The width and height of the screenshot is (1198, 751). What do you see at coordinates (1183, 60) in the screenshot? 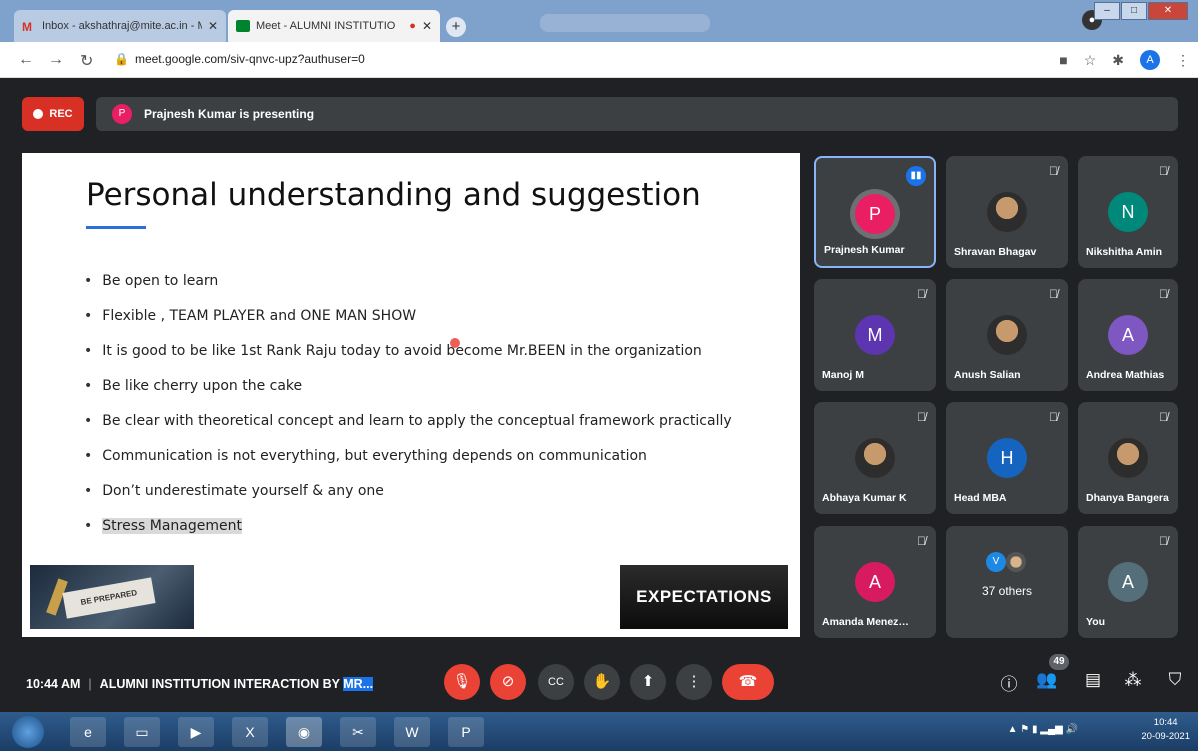
I see `more-menu-icon: ⋮` at bounding box center [1183, 60].